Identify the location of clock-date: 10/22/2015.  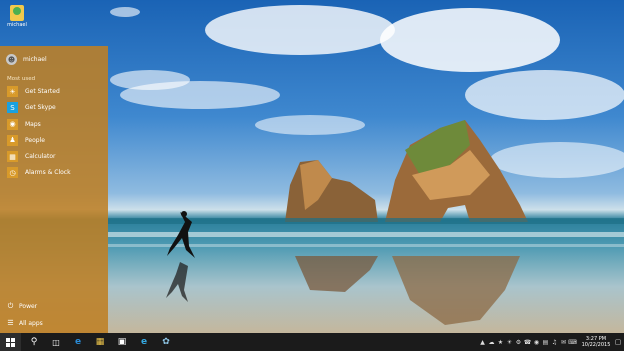
(596, 345).